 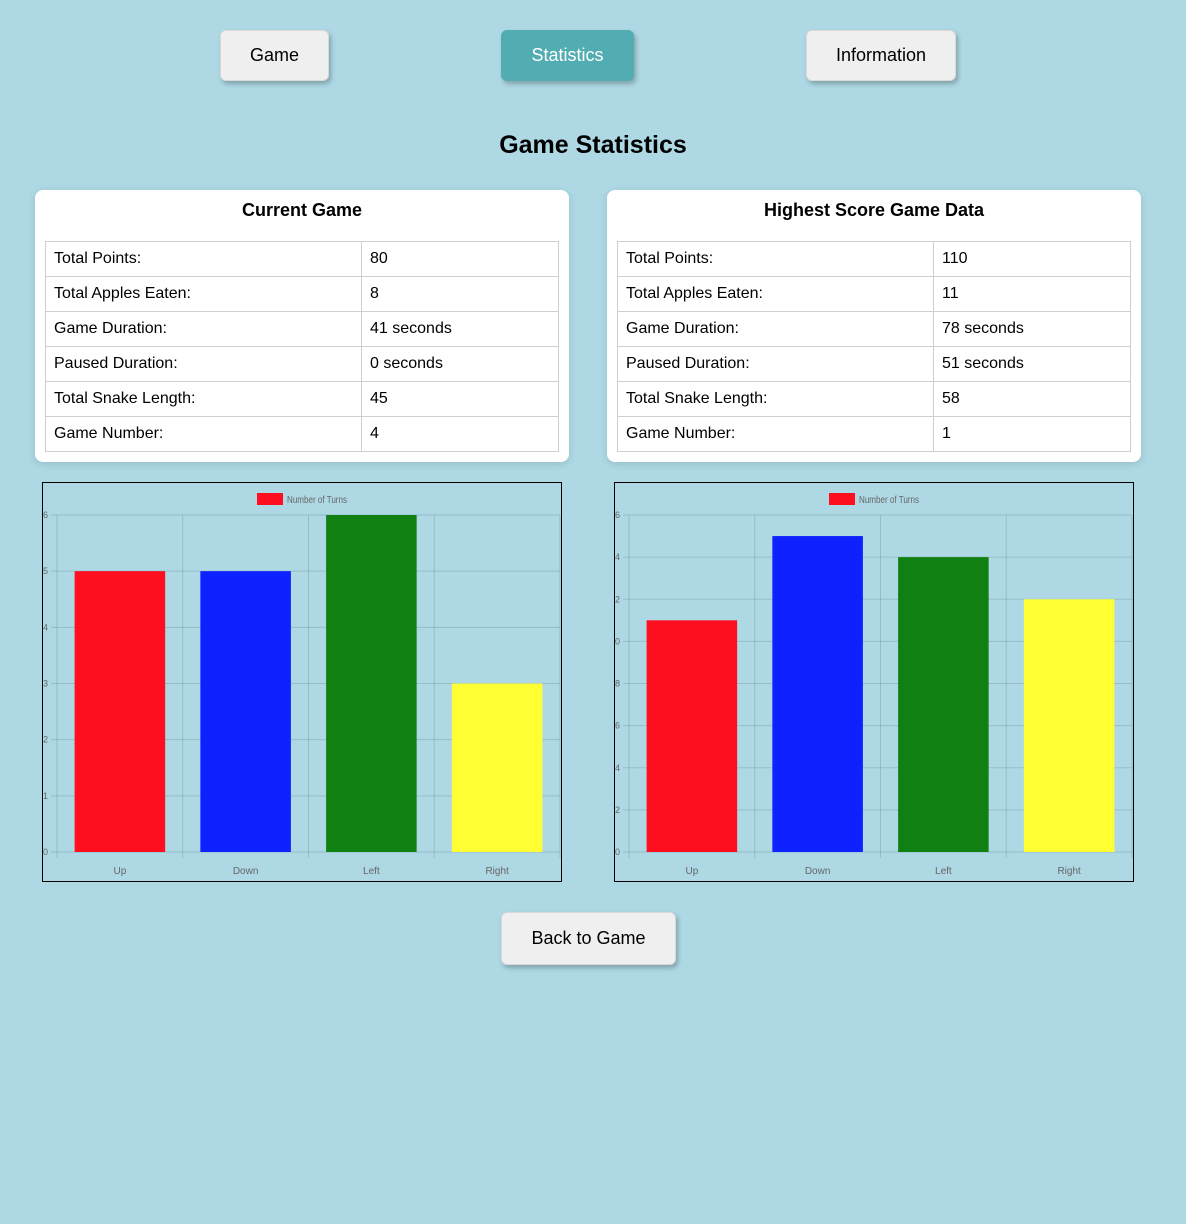 I want to click on table-row: Total Apples Eaten: 8, so click(x=302, y=294).